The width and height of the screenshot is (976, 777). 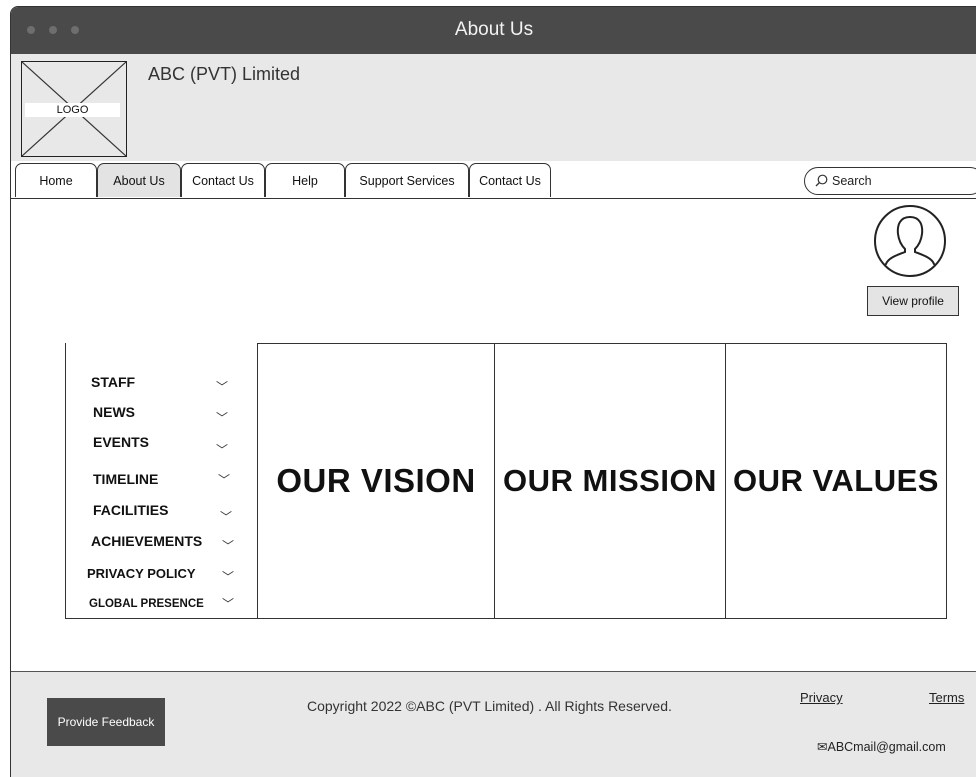 I want to click on menu-item-label: ACHIEVEMENTS, so click(x=147, y=541).